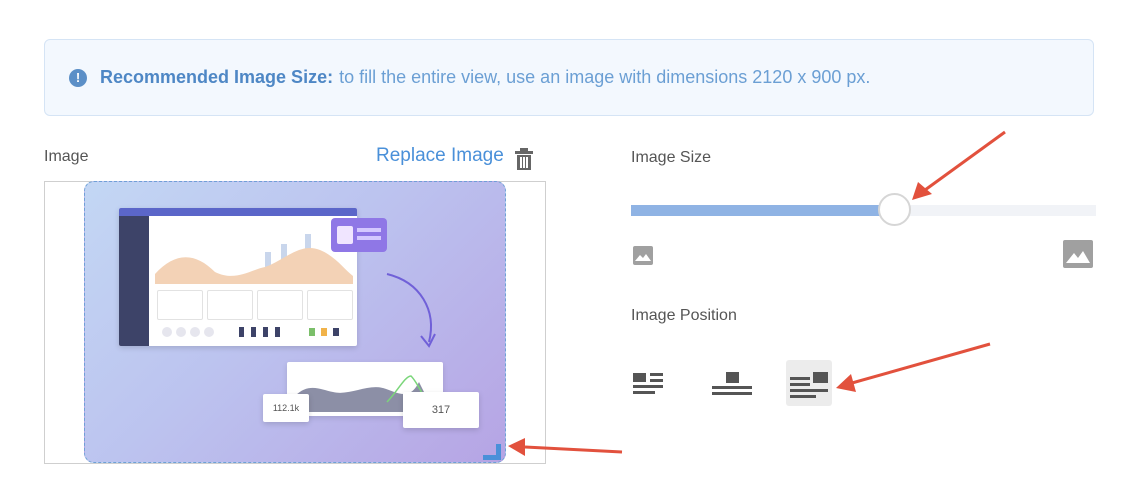 This screenshot has width=1136, height=490. I want to click on image-large-icon, so click(1078, 254).